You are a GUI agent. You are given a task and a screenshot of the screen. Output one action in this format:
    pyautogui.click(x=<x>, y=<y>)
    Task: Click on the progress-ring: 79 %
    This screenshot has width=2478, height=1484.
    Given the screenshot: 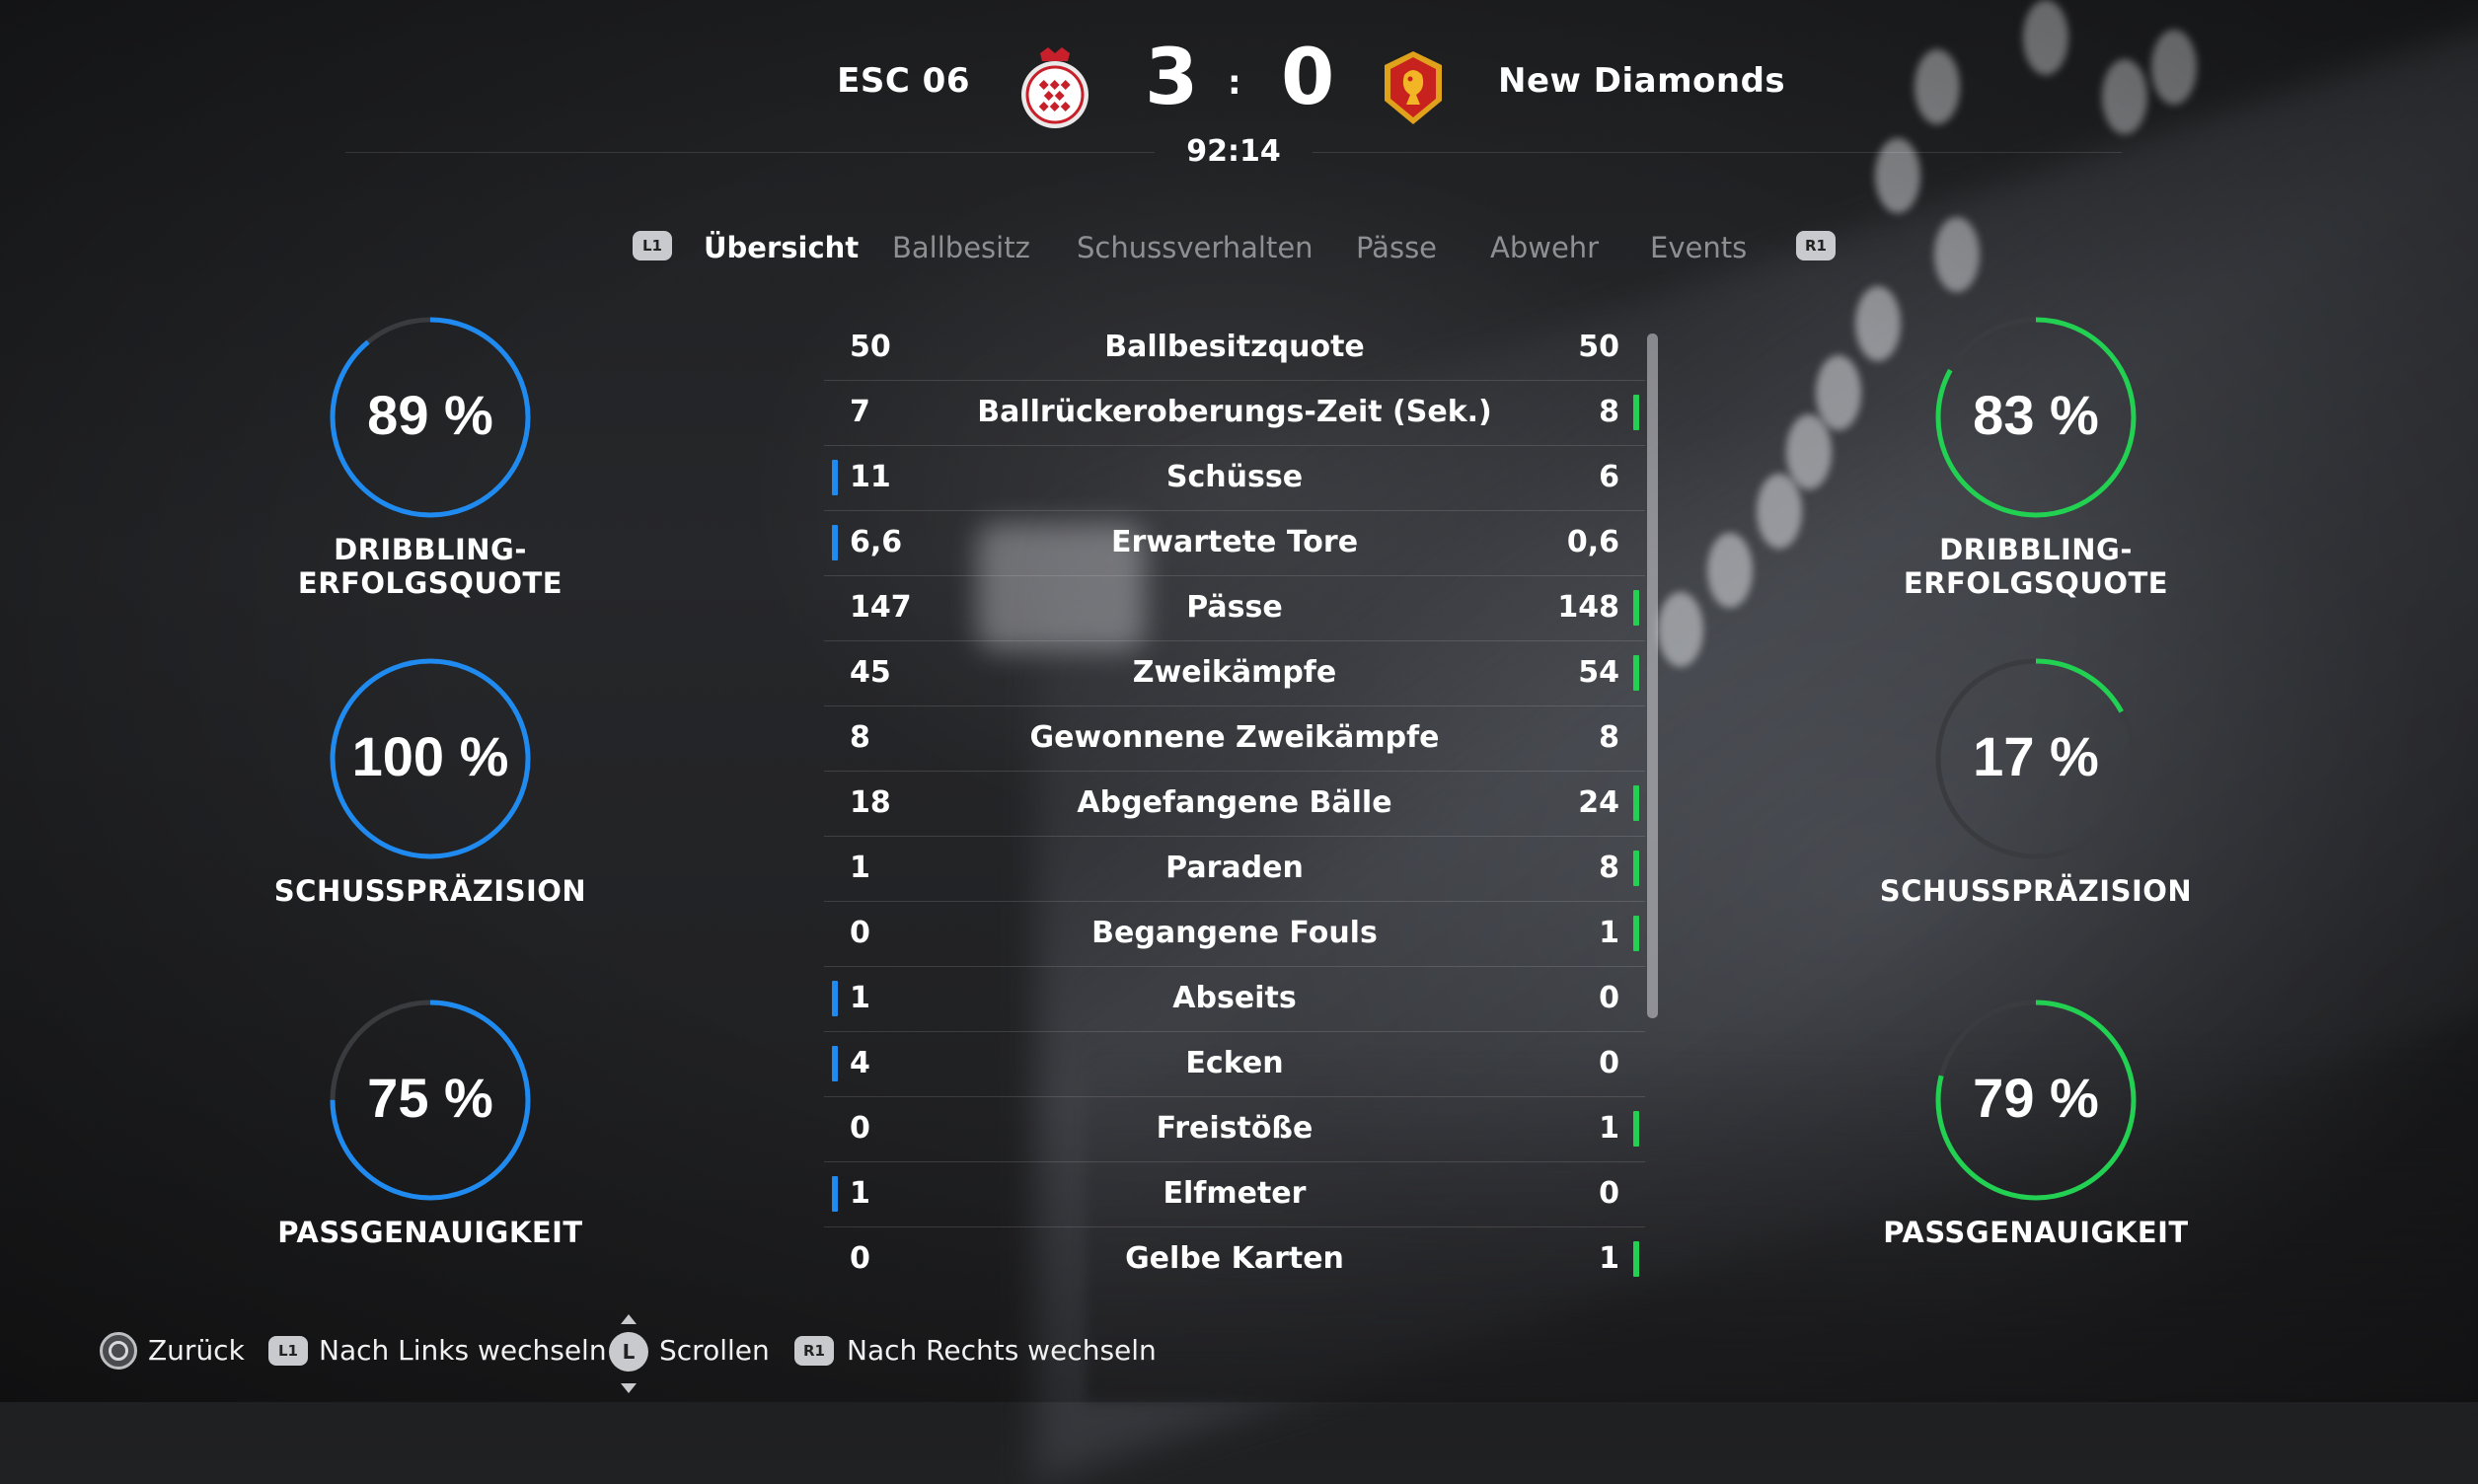 What is the action you would take?
    pyautogui.click(x=2036, y=1100)
    